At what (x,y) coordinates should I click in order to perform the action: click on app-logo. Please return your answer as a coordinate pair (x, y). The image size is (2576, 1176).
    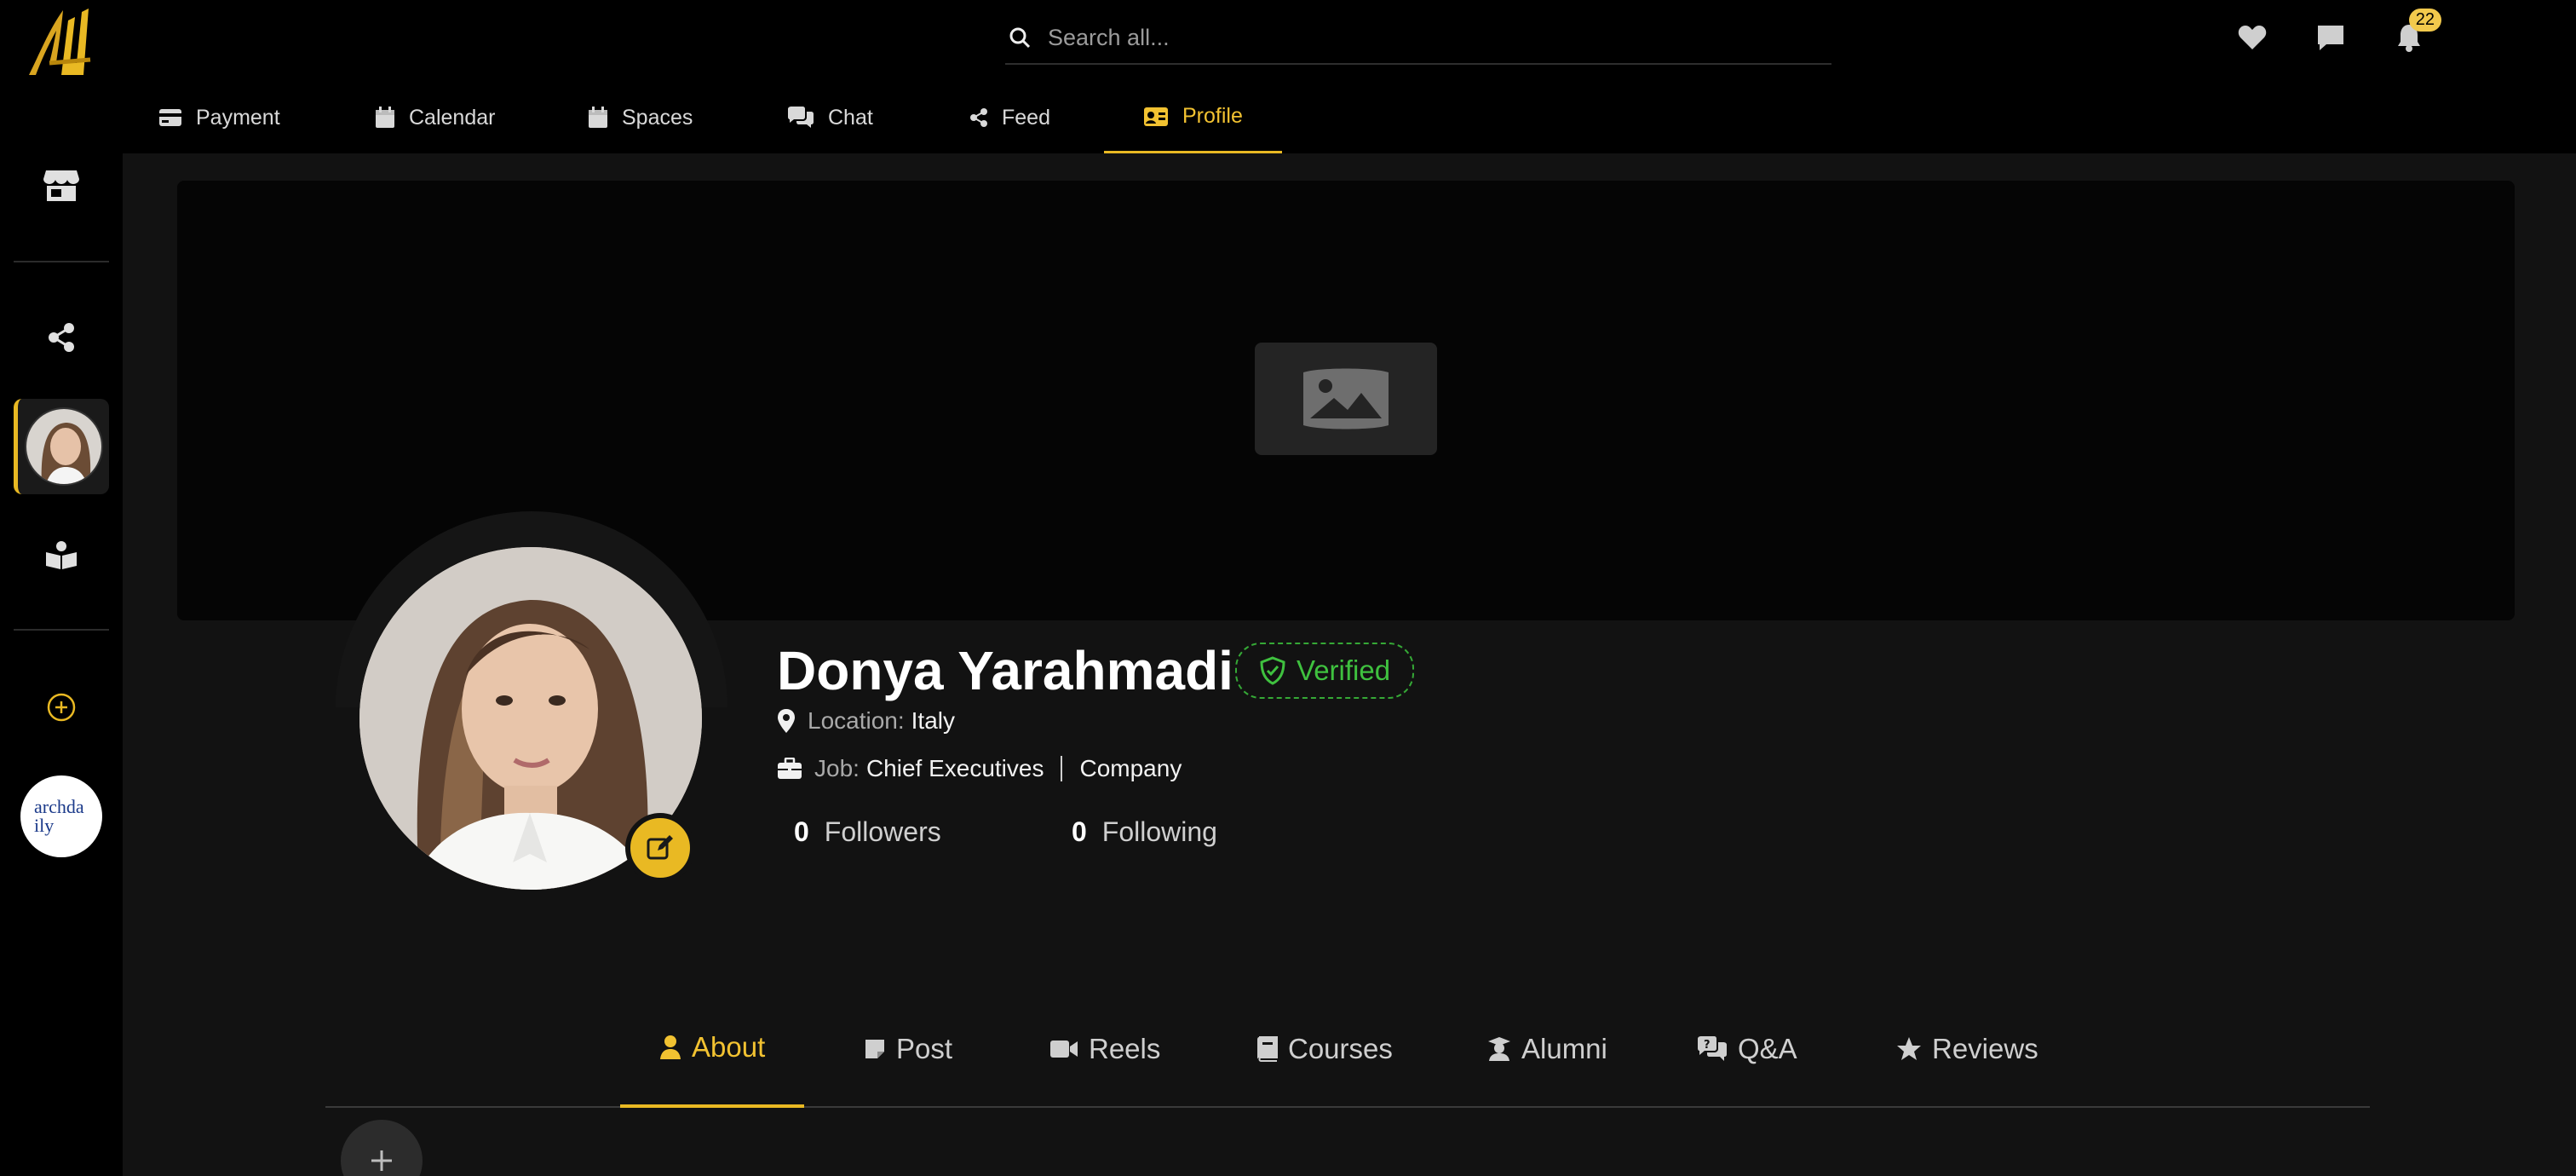
    Looking at the image, I should click on (63, 41).